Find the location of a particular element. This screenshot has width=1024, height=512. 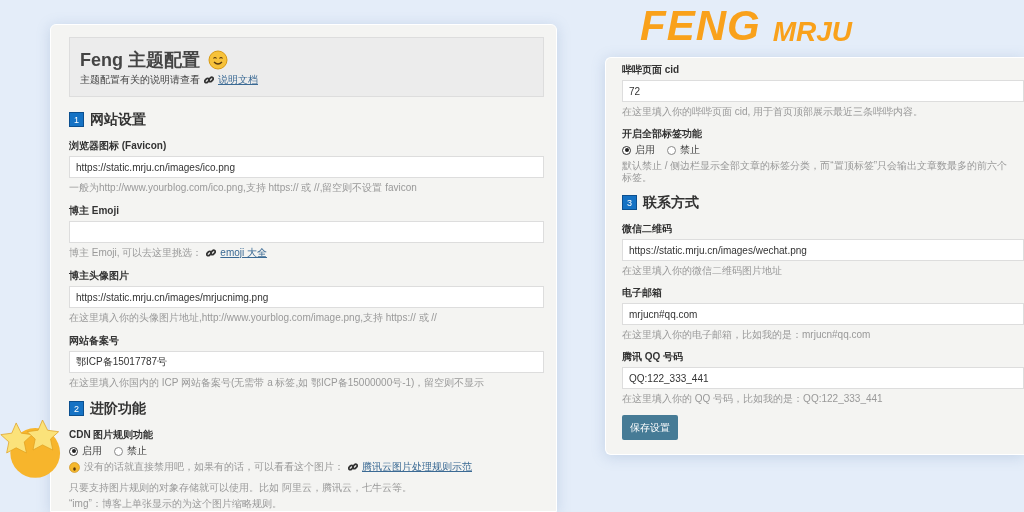

number-badge: 3 is located at coordinates (629, 202).